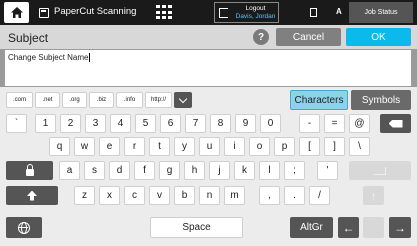  Describe the element at coordinates (95, 11) in the screenshot. I see `app-title: PaperCut Scanning` at that location.